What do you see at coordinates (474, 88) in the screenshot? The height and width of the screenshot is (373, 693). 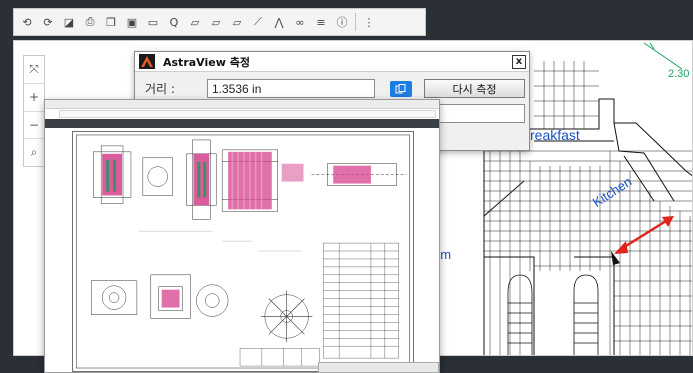 I see `remeasure-button: 다시 측정` at bounding box center [474, 88].